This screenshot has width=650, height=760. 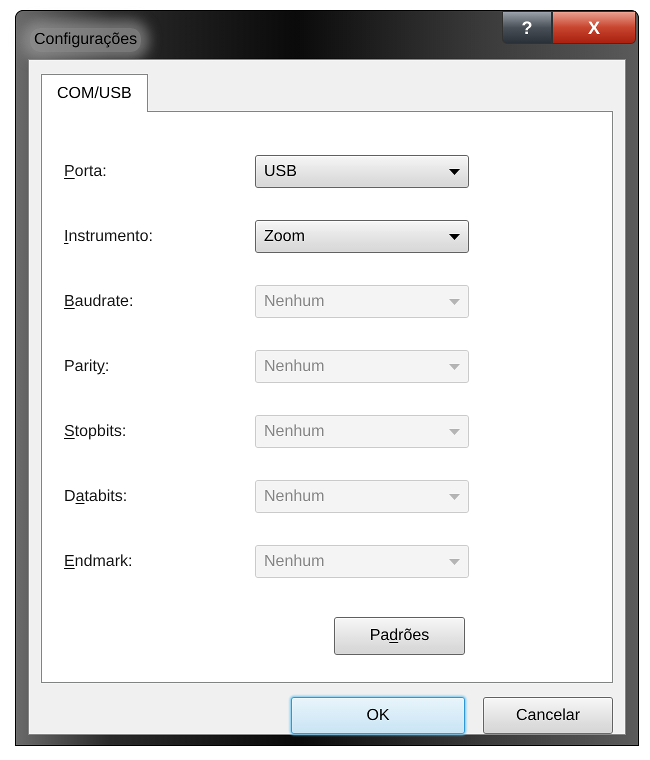 What do you see at coordinates (94, 93) in the screenshot?
I see `tab: COM/USB` at bounding box center [94, 93].